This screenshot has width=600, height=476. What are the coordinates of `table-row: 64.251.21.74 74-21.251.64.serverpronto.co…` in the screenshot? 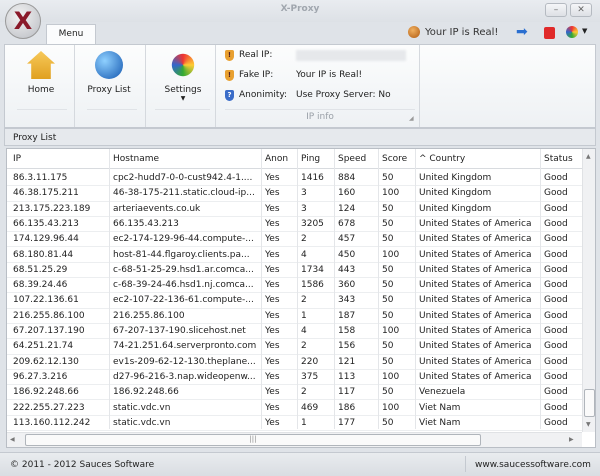 It's located at (294, 347).